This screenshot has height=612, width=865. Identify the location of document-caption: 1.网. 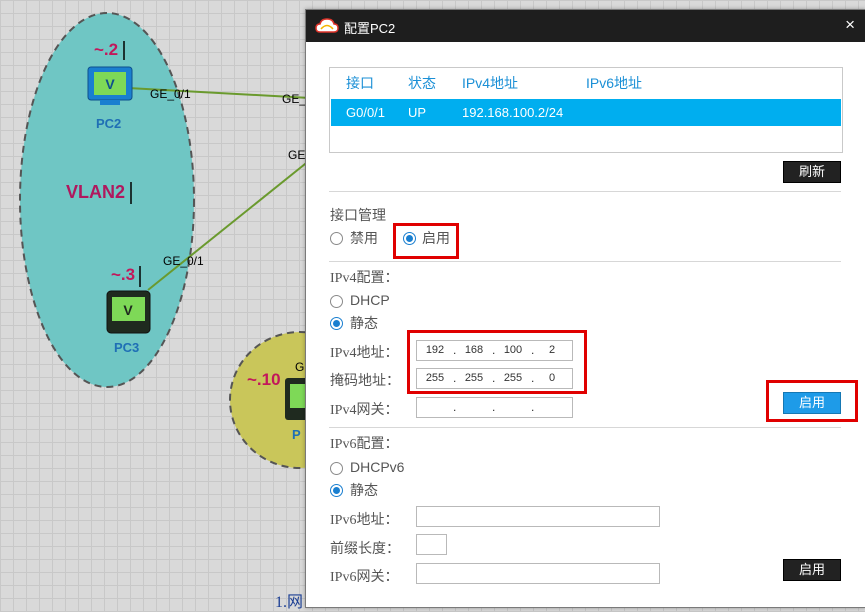
(289, 602).